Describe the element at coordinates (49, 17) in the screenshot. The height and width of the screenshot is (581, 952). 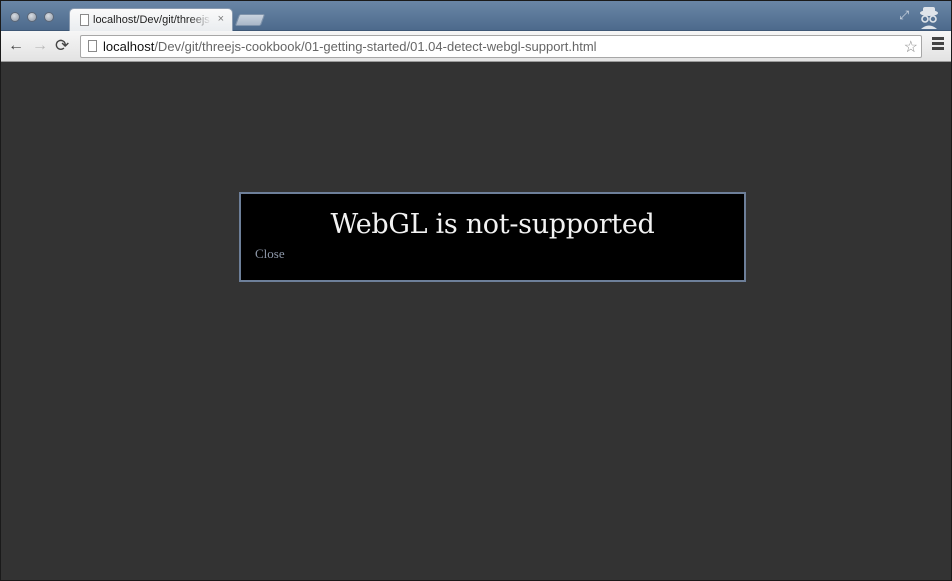
I see `maximize-window-icon` at that location.